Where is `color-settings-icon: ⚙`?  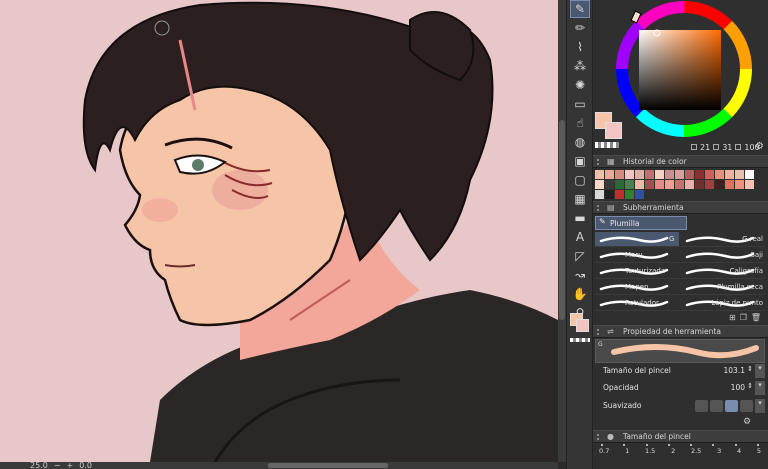
color-settings-icon: ⚙ is located at coordinates (759, 146).